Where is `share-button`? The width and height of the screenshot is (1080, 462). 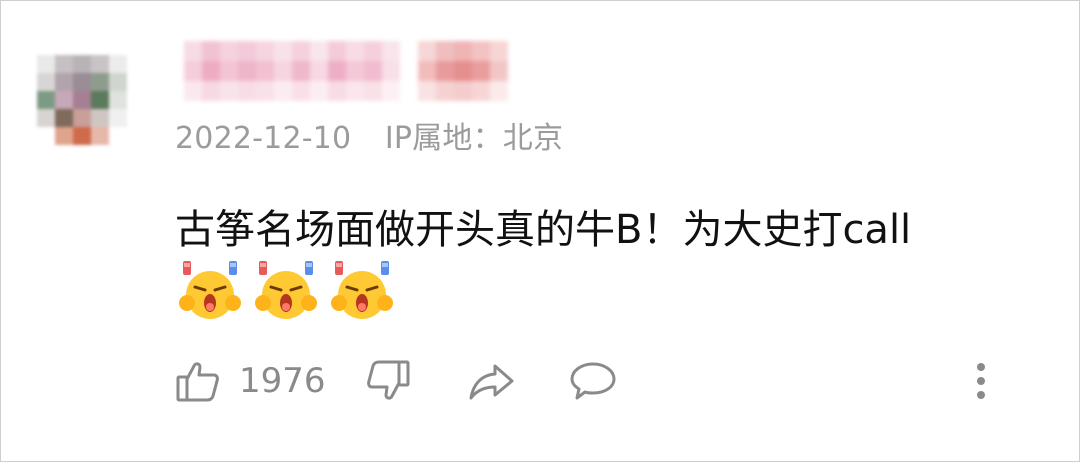
share-button is located at coordinates (491, 381).